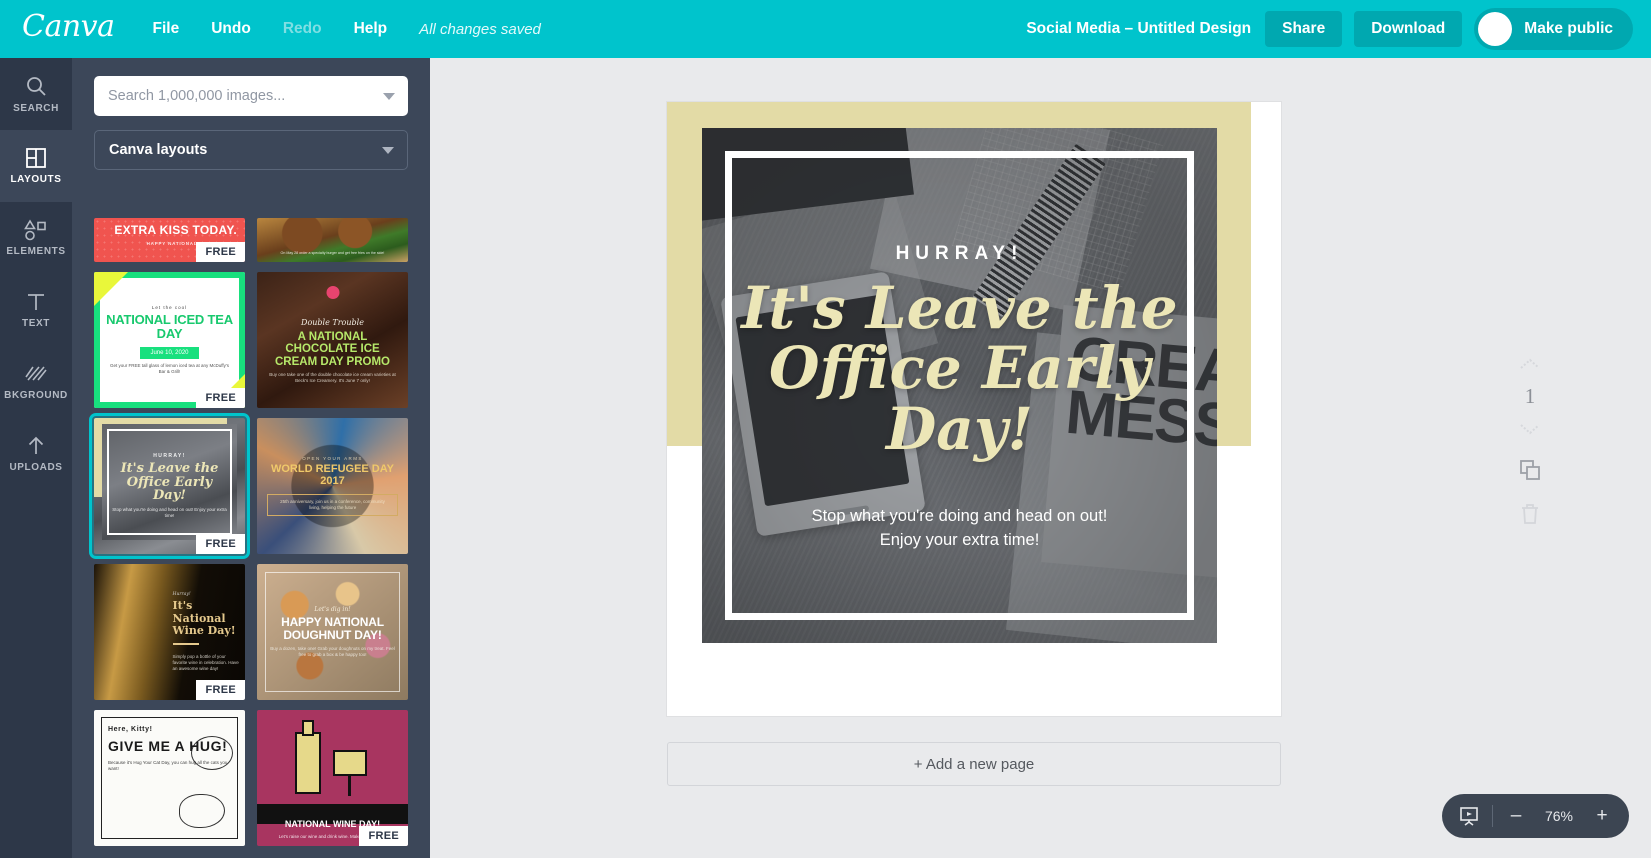  What do you see at coordinates (168, 746) in the screenshot?
I see `thumb-title: GIVE ME A HUG!` at bounding box center [168, 746].